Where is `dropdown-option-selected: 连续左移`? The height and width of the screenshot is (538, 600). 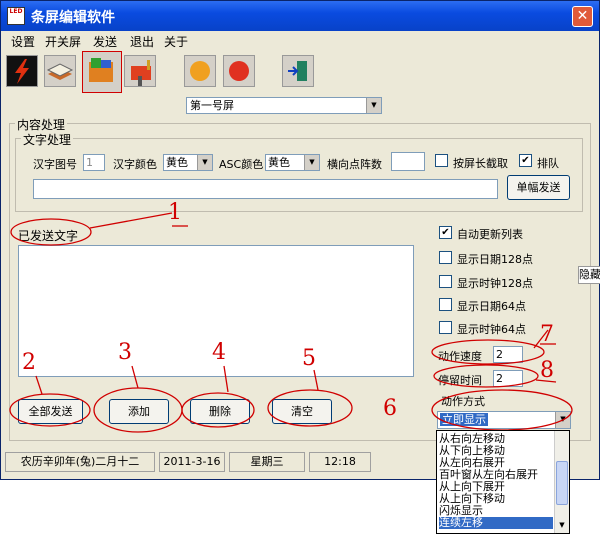 dropdown-option-selected: 连续左移 is located at coordinates (496, 523).